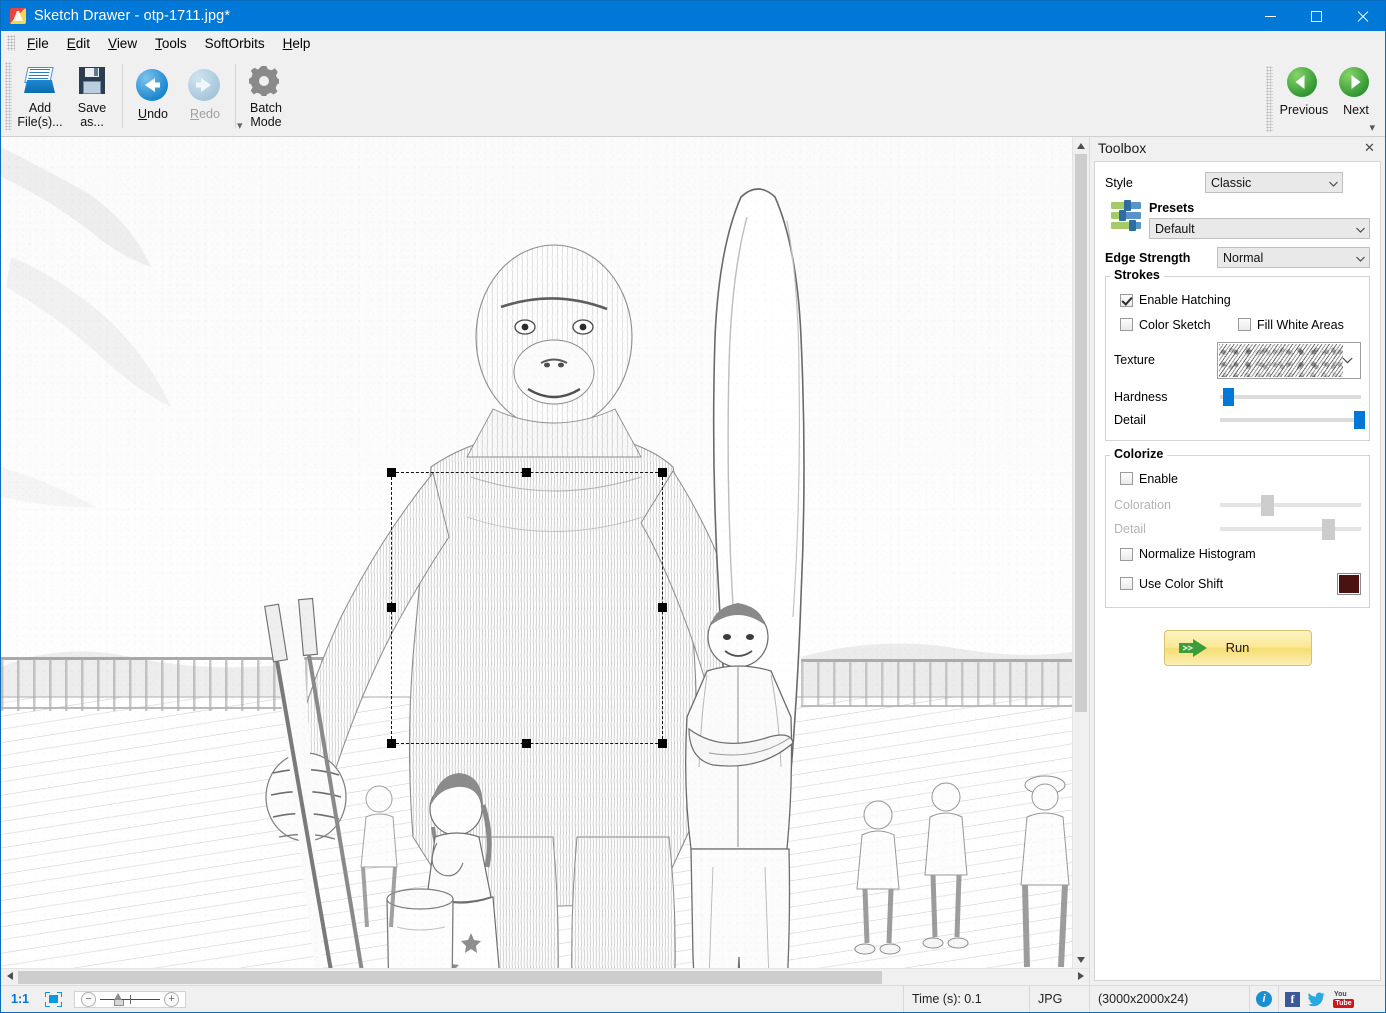  I want to click on info-icon: i, so click(1264, 999).